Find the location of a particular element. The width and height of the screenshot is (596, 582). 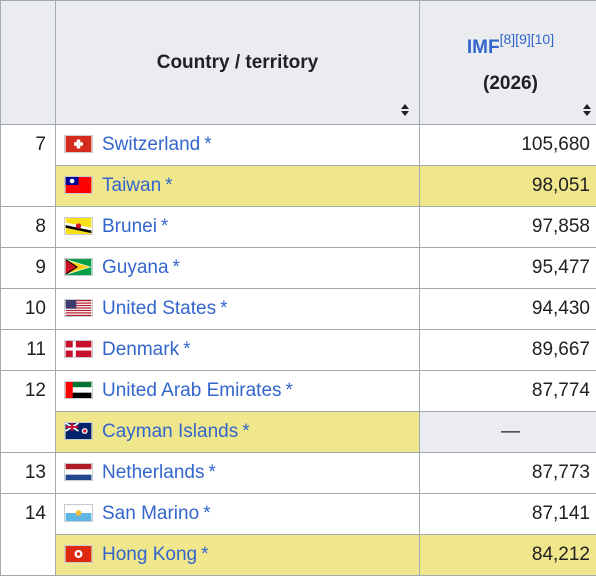

table-row: 9 Guyana * 95,477 is located at coordinates (298, 268).